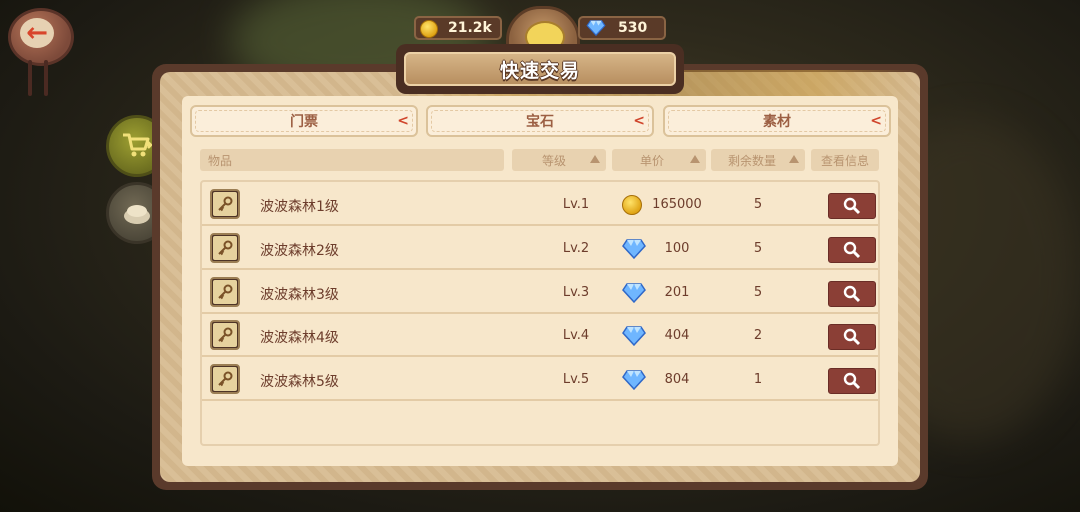 The width and height of the screenshot is (1080, 512). I want to click on item-level: Lv.3, so click(576, 292).